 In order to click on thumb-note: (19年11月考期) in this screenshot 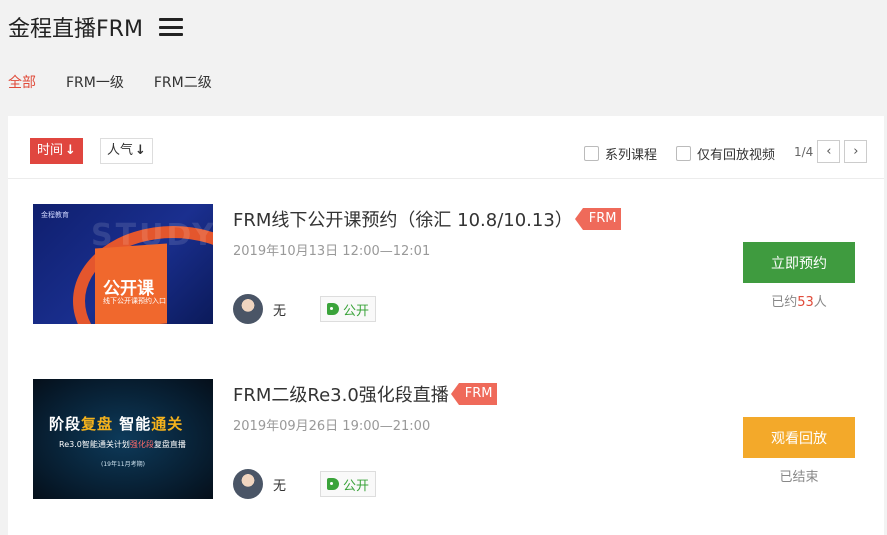, I will do `click(123, 464)`.